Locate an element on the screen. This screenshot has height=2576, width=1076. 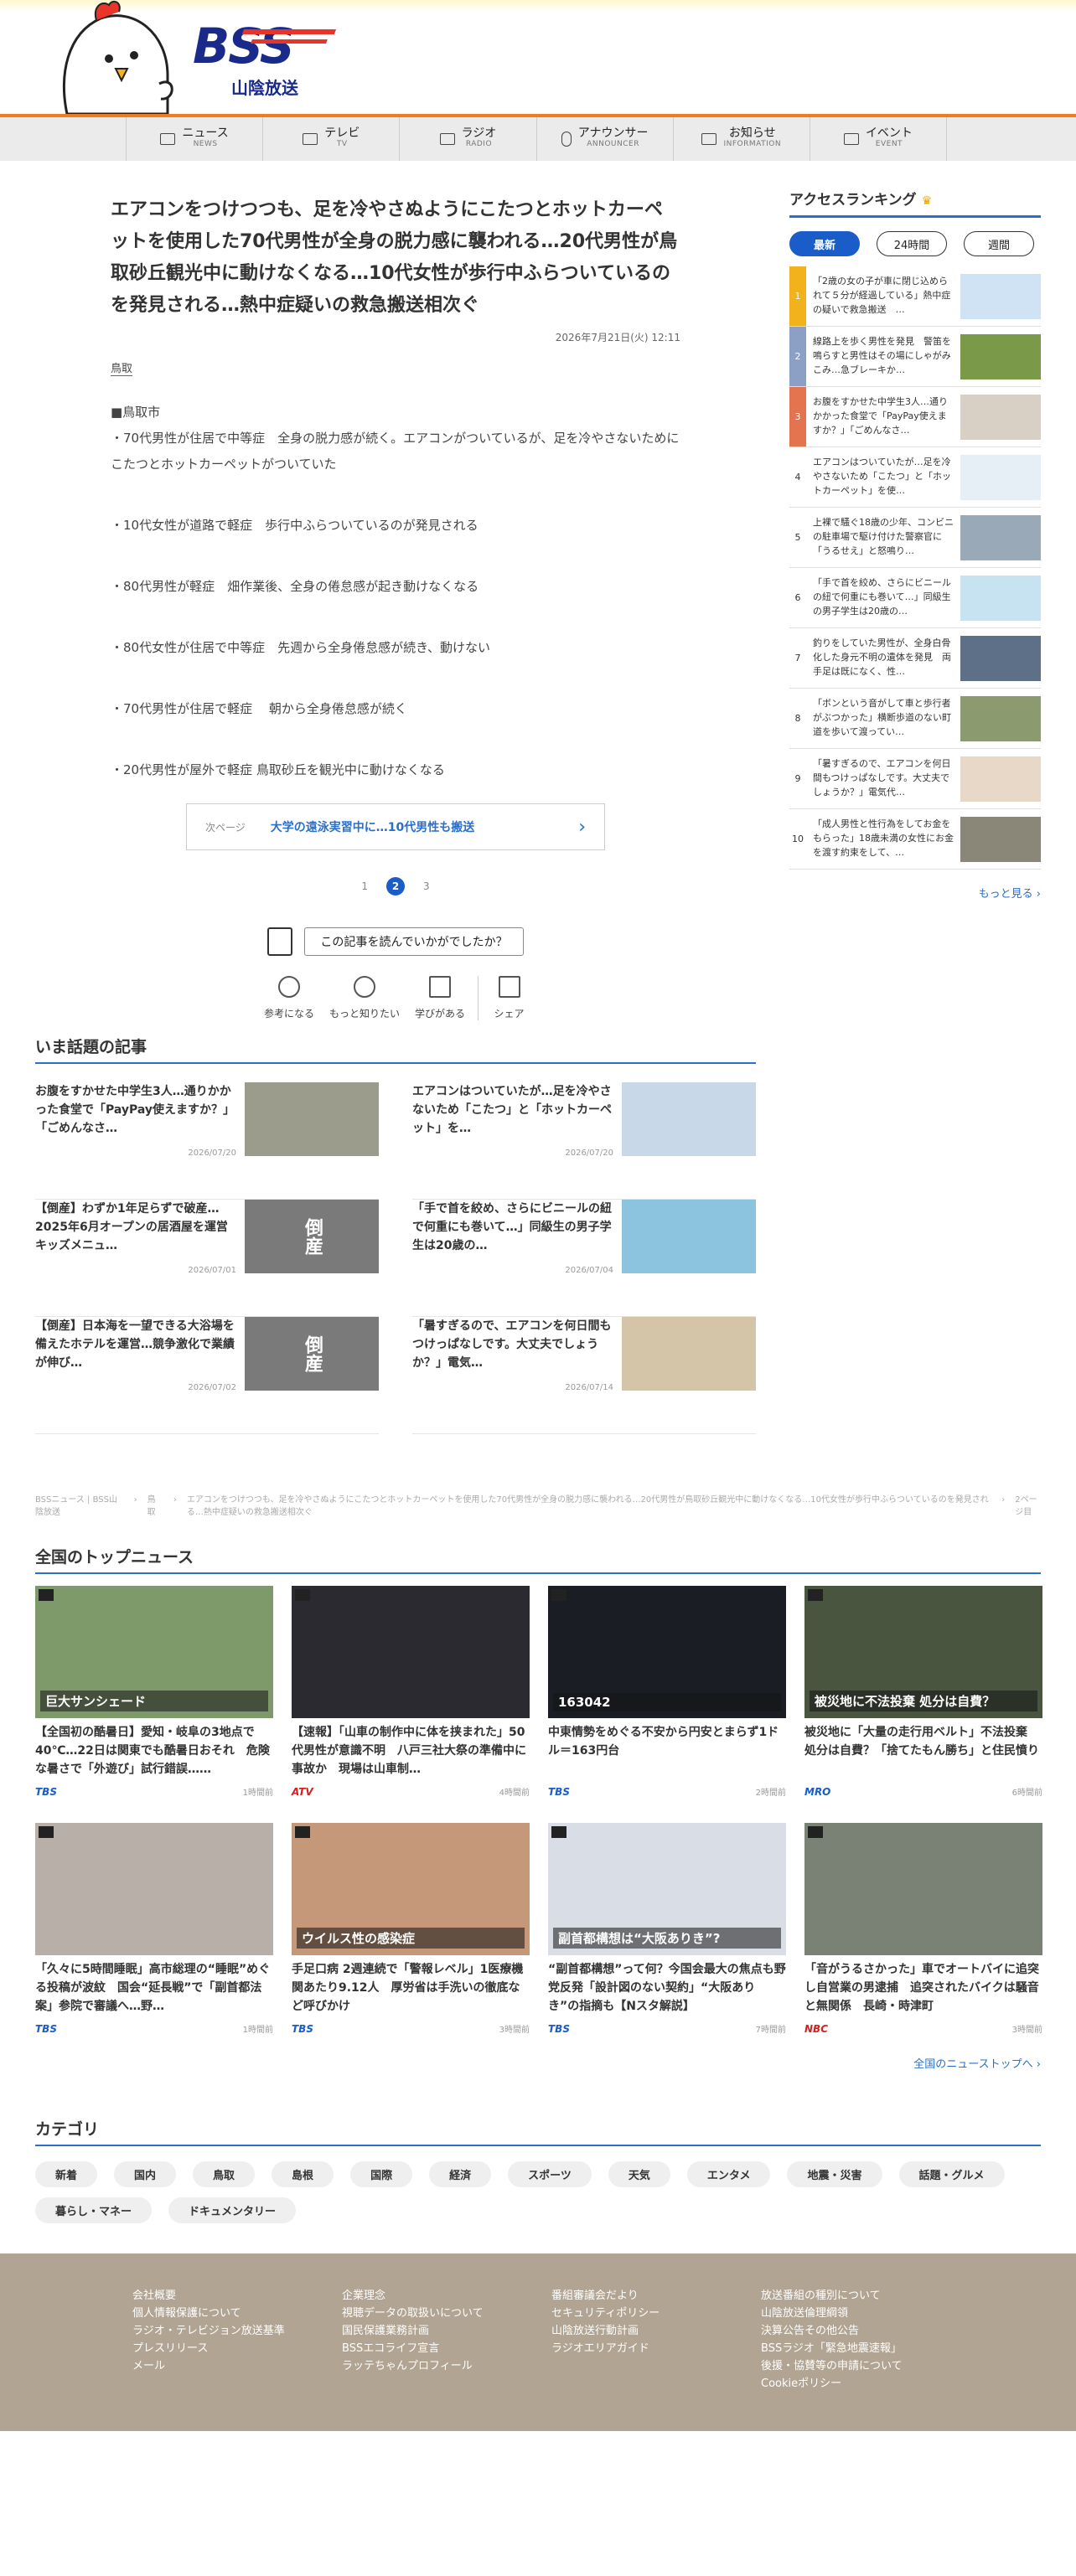
share-button: シェア is located at coordinates (509, 998).